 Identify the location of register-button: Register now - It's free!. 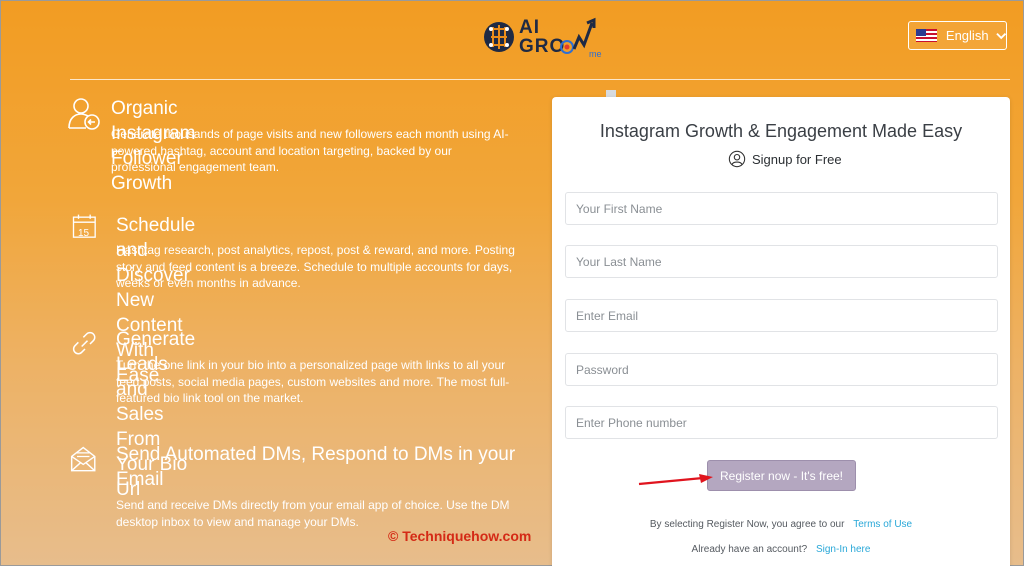
(781, 475).